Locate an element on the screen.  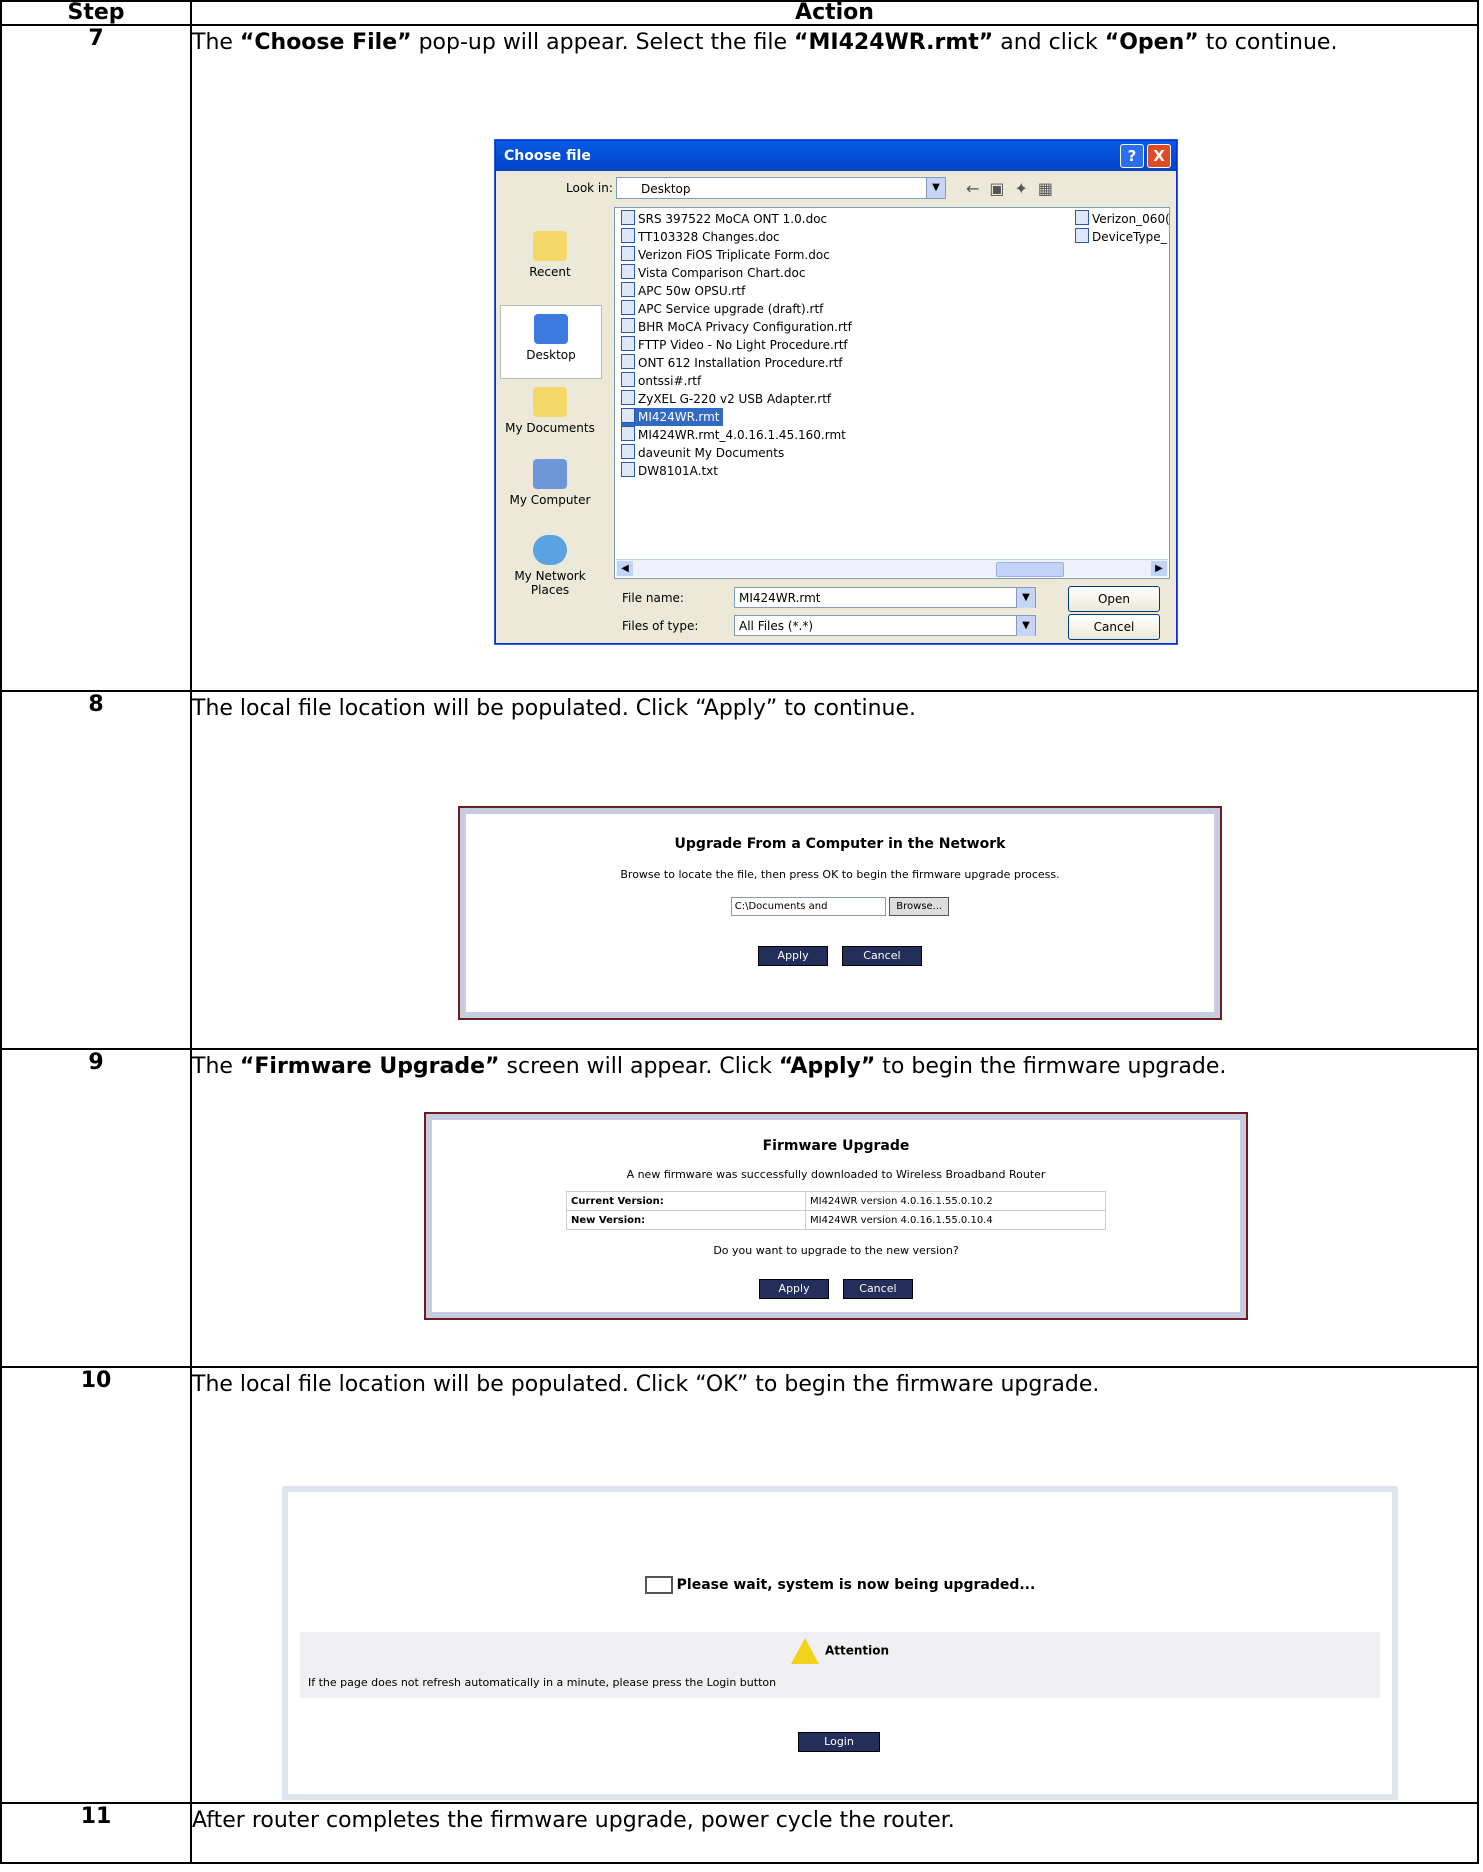
look-in-label: Look in: is located at coordinates (589, 188).